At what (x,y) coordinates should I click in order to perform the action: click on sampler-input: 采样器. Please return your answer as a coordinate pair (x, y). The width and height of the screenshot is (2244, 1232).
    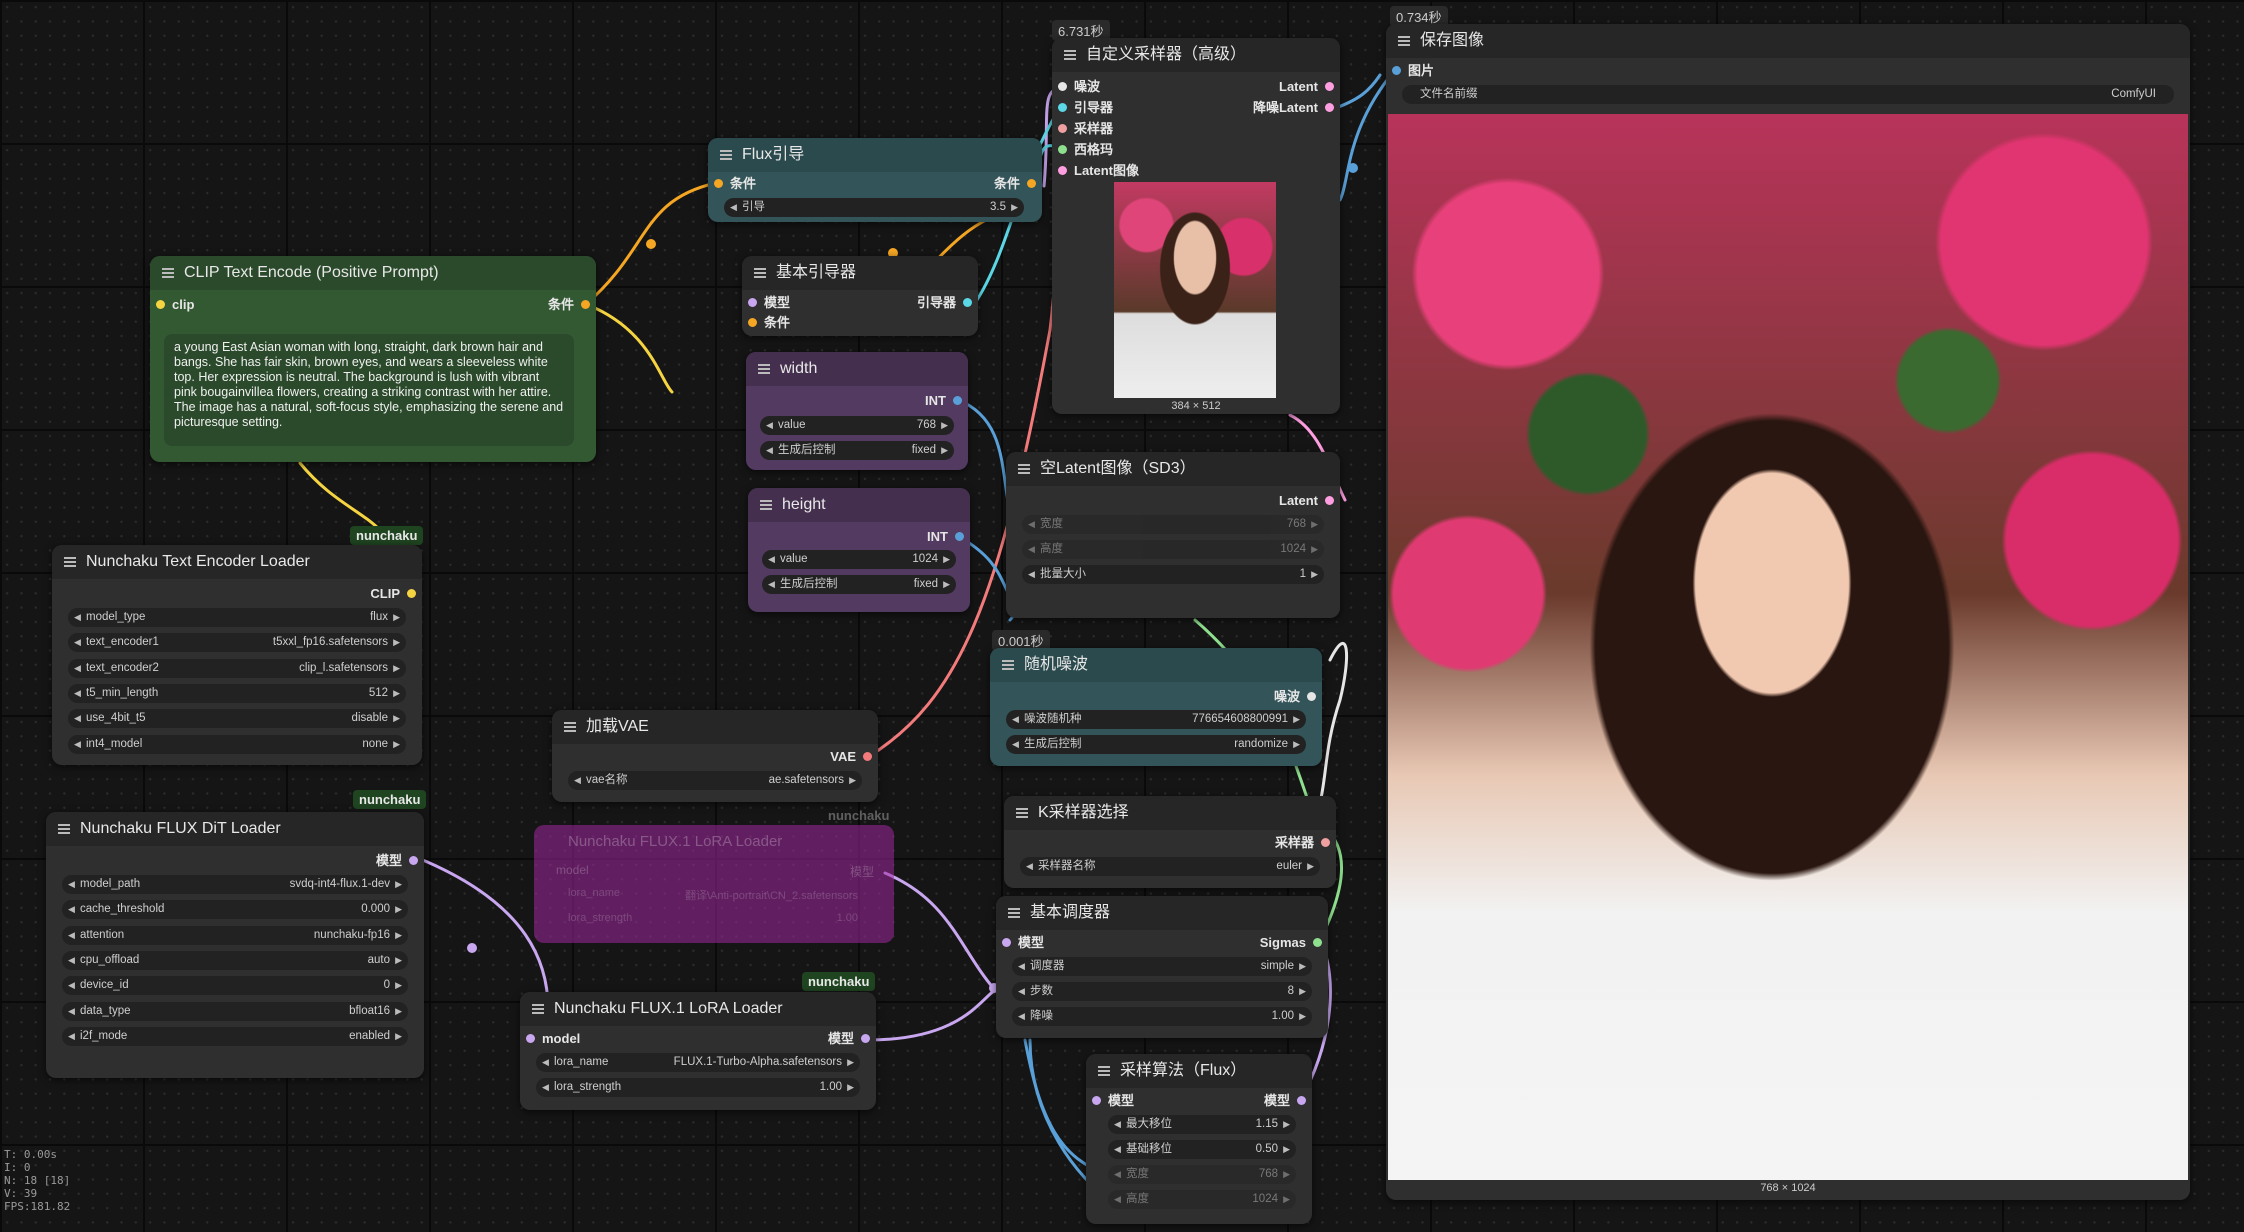
    Looking at the image, I should click on (1082, 129).